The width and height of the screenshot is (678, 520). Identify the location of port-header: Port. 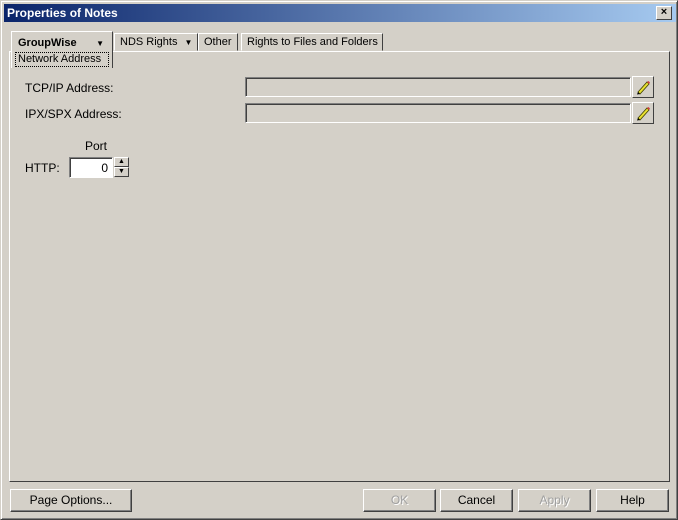
(96, 146).